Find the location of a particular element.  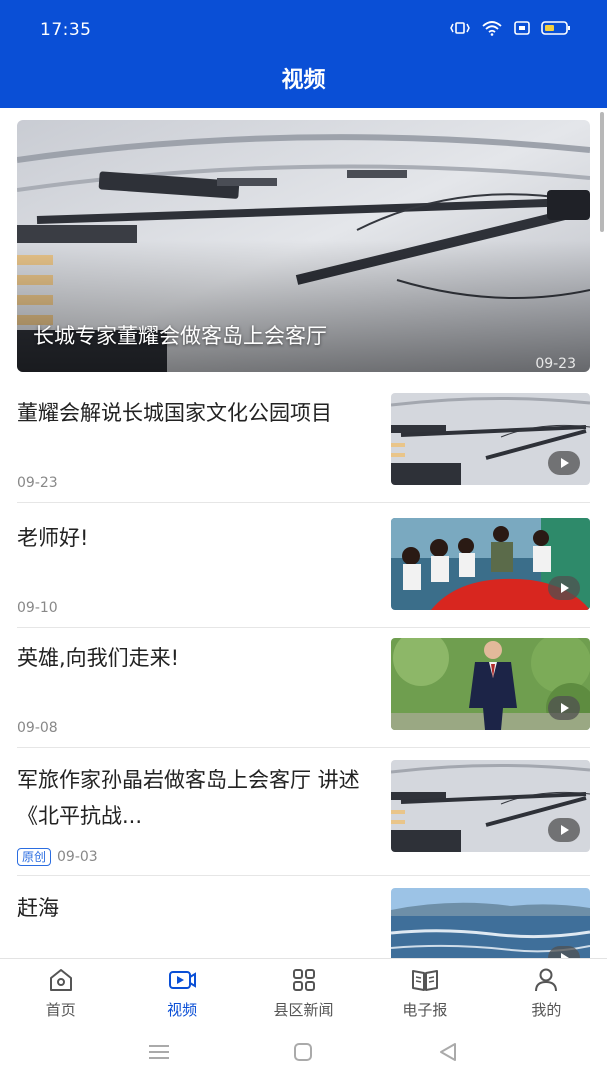

home-icon is located at coordinates (61, 980).